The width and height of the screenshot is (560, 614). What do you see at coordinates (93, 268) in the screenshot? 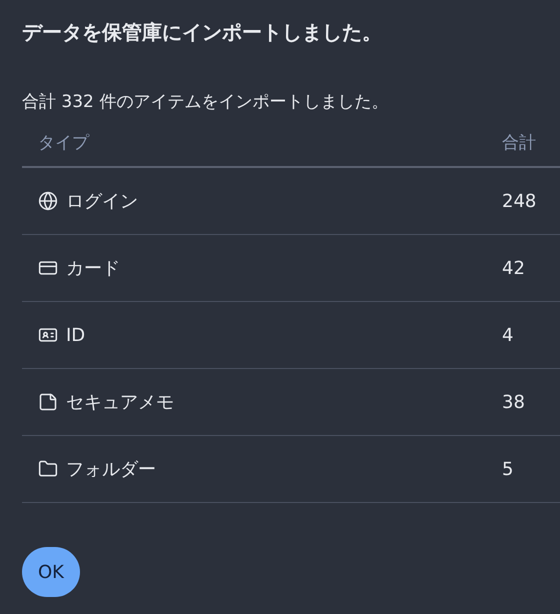
I see `item-type: カード` at bounding box center [93, 268].